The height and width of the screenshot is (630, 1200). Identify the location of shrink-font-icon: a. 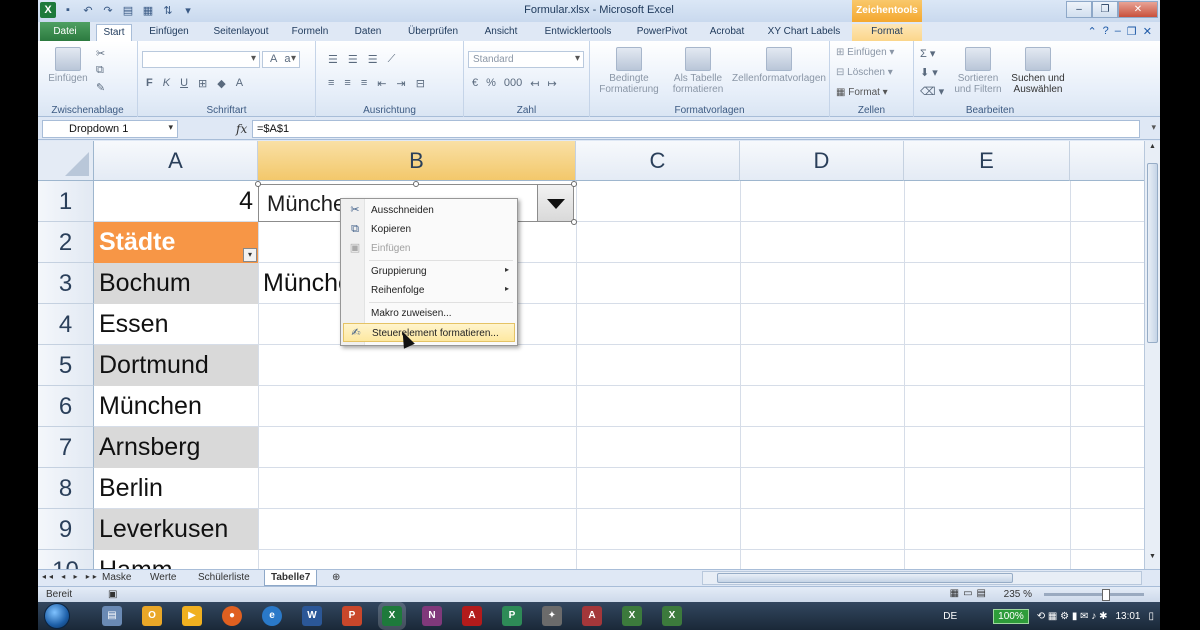
(287, 59).